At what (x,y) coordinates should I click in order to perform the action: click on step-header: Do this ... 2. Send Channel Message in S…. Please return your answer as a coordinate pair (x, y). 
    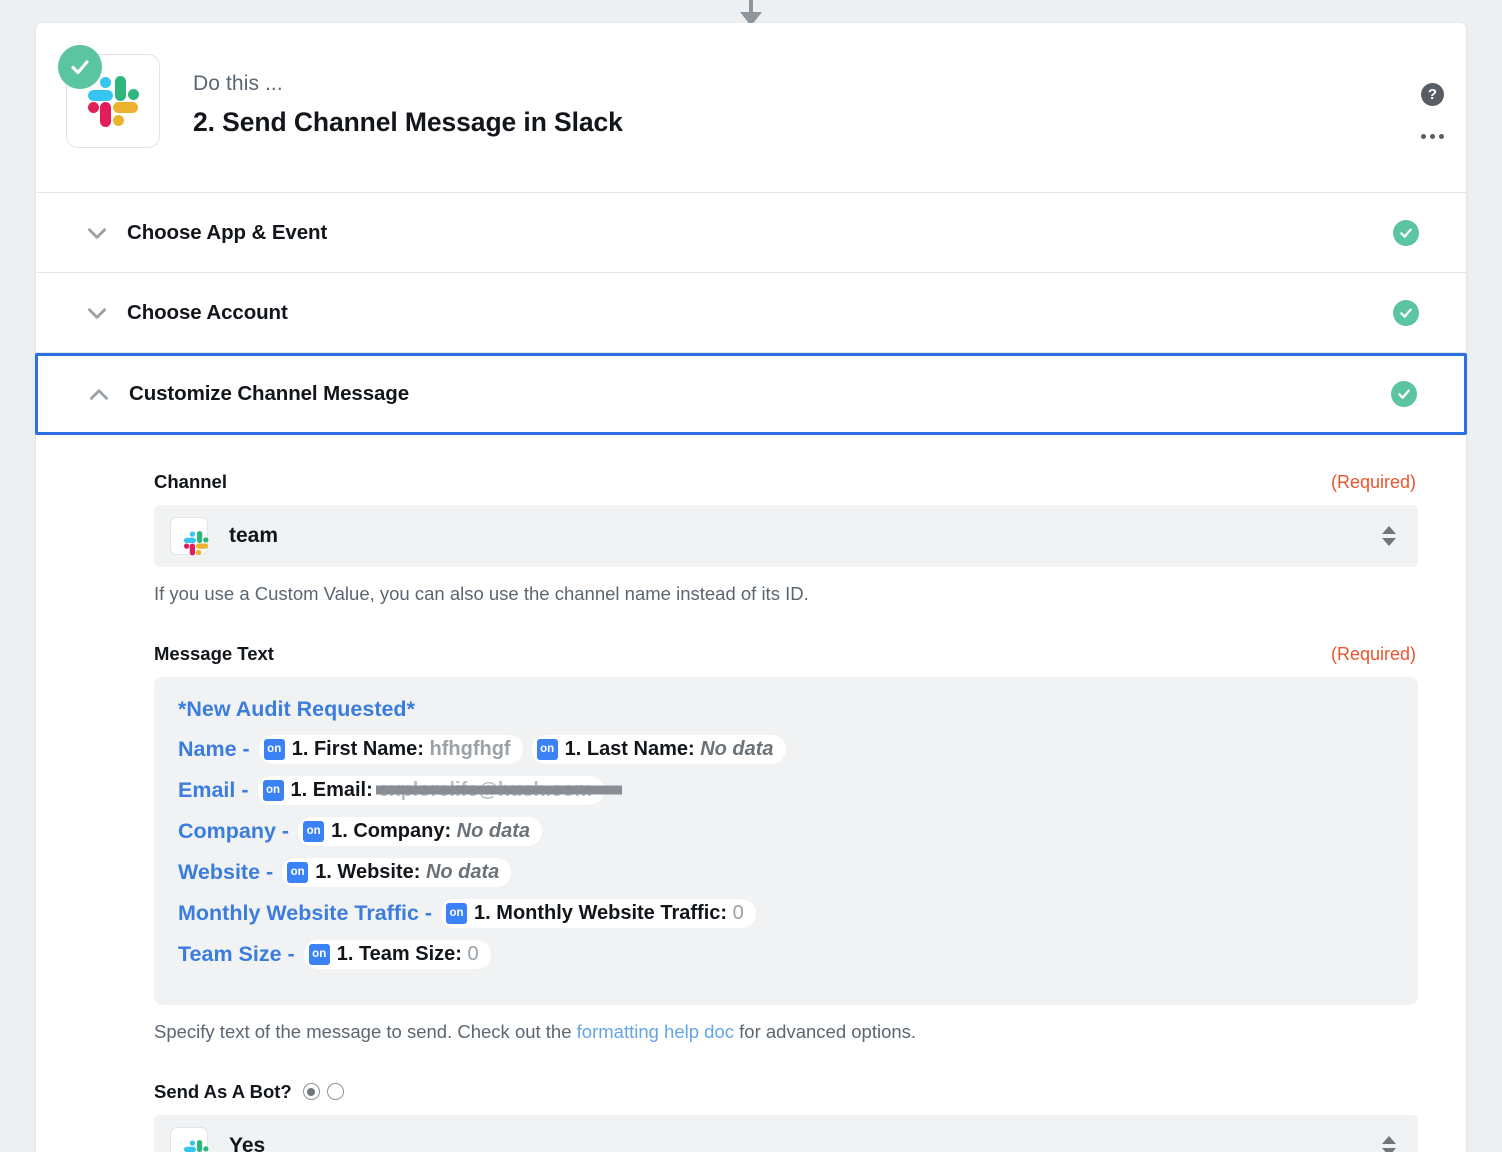
    Looking at the image, I should click on (751, 108).